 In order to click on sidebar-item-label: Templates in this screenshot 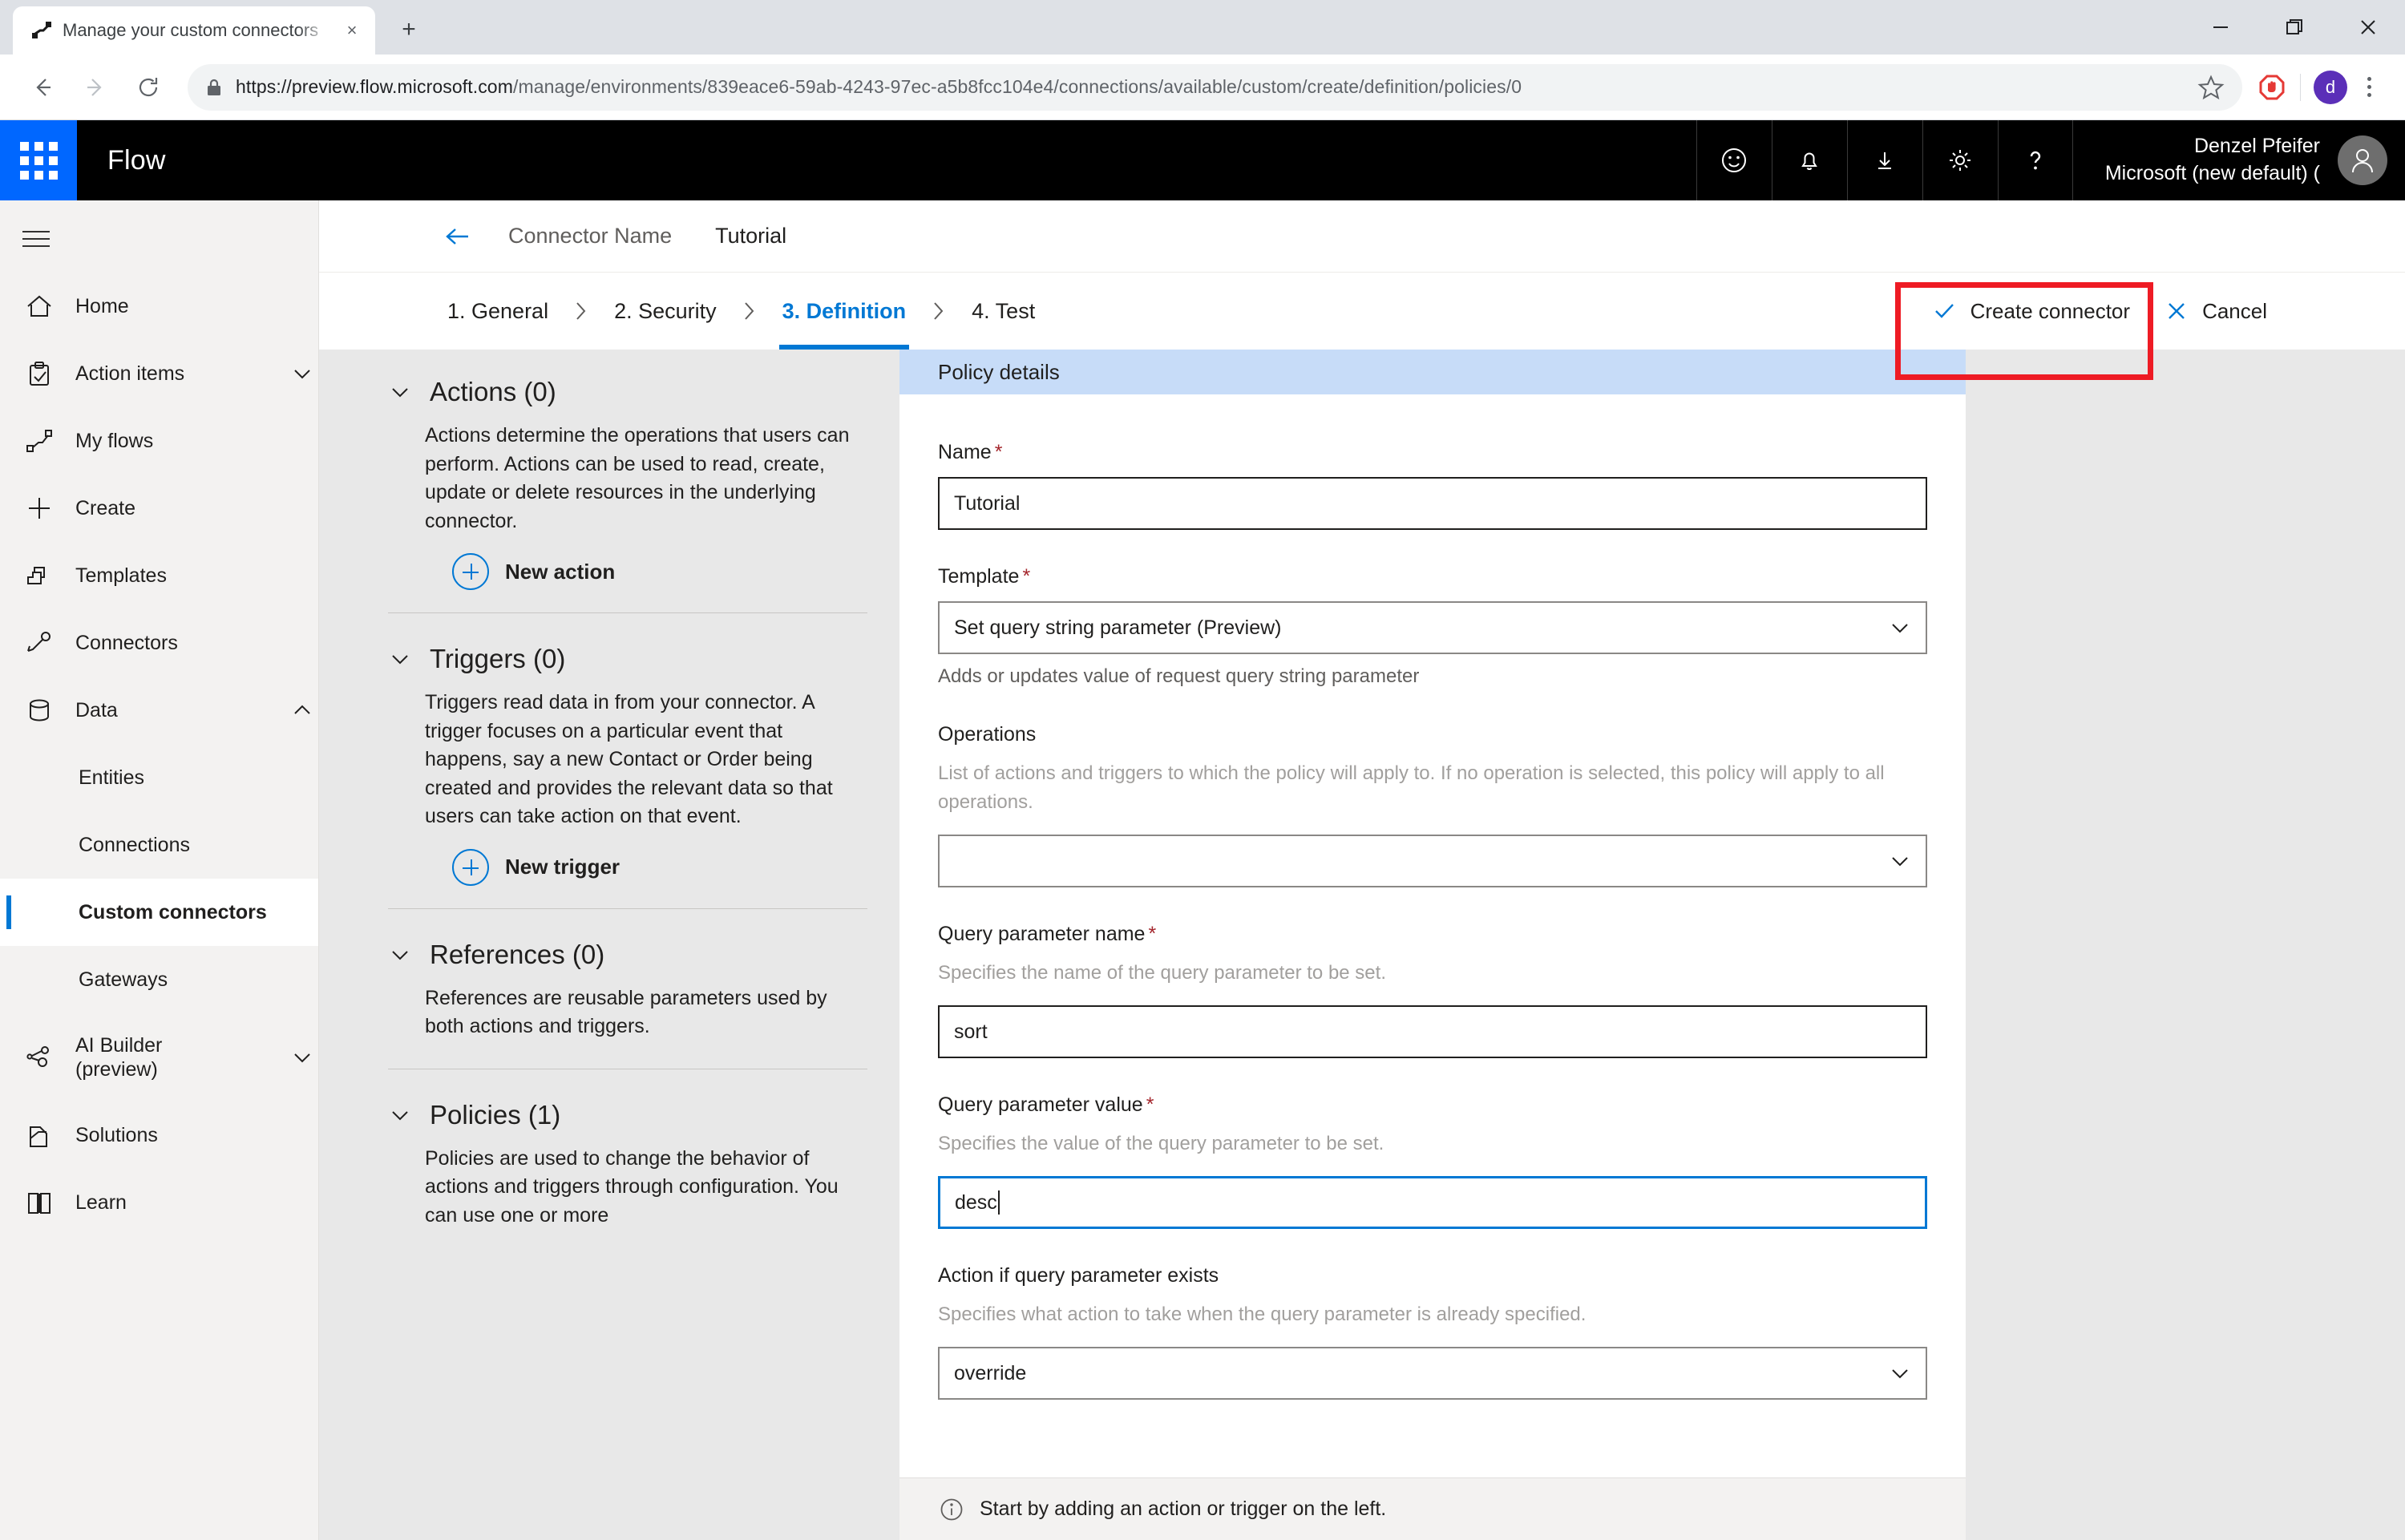, I will do `click(121, 575)`.